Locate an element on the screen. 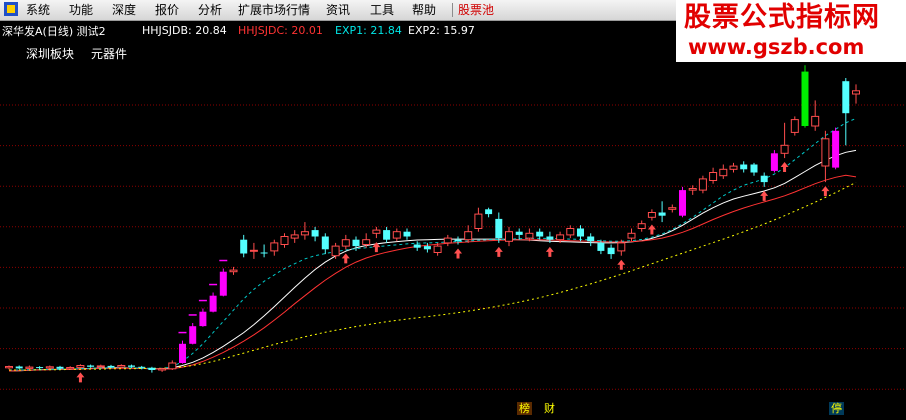 The image size is (906, 420). watermark-title: 股票公式指标网 is located at coordinates (782, 17).